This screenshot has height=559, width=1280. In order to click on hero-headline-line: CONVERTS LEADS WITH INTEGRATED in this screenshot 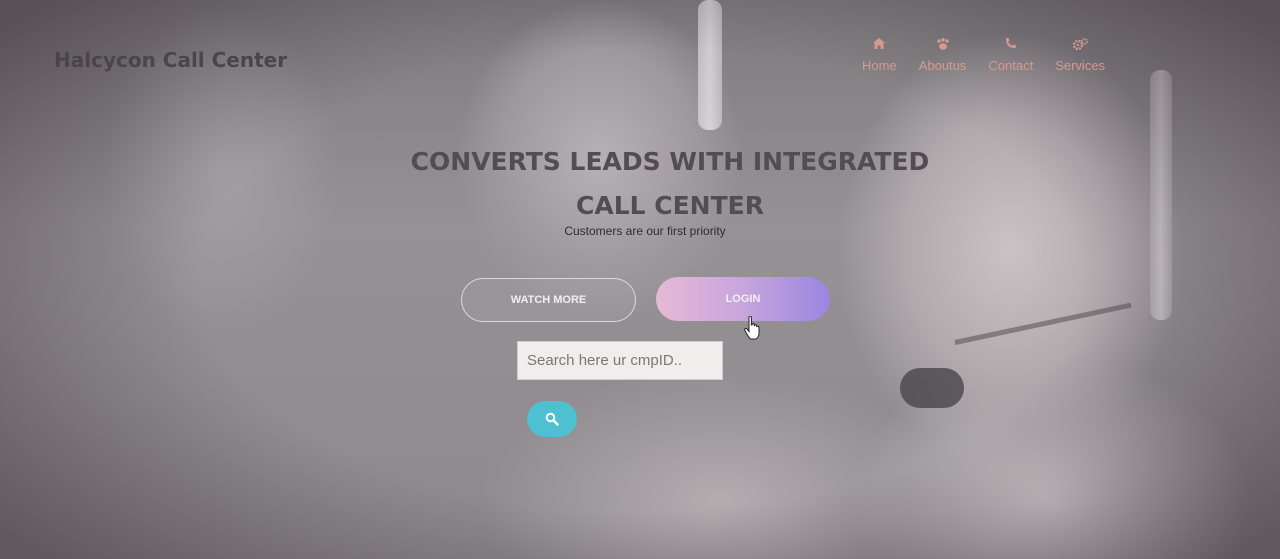, I will do `click(670, 161)`.